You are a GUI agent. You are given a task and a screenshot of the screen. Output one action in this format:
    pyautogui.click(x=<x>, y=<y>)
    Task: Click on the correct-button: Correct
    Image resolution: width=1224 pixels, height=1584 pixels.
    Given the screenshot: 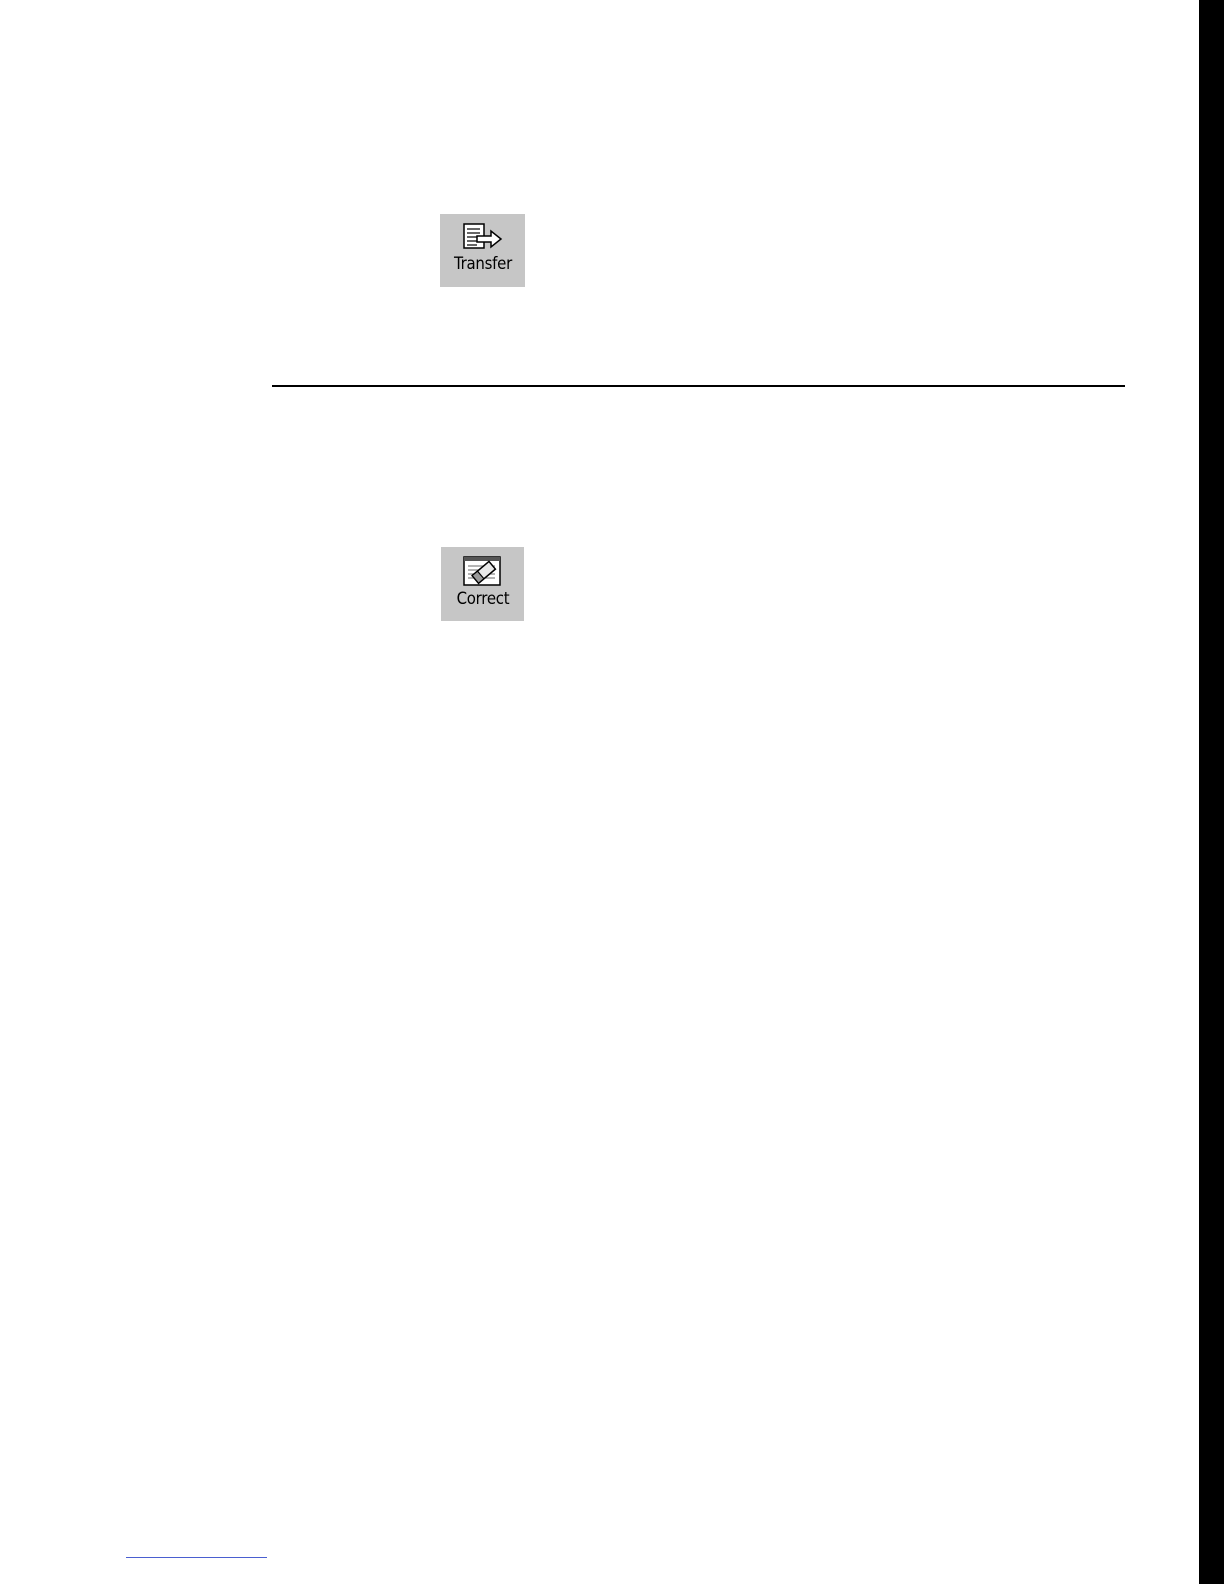 What is the action you would take?
    pyautogui.click(x=482, y=584)
    